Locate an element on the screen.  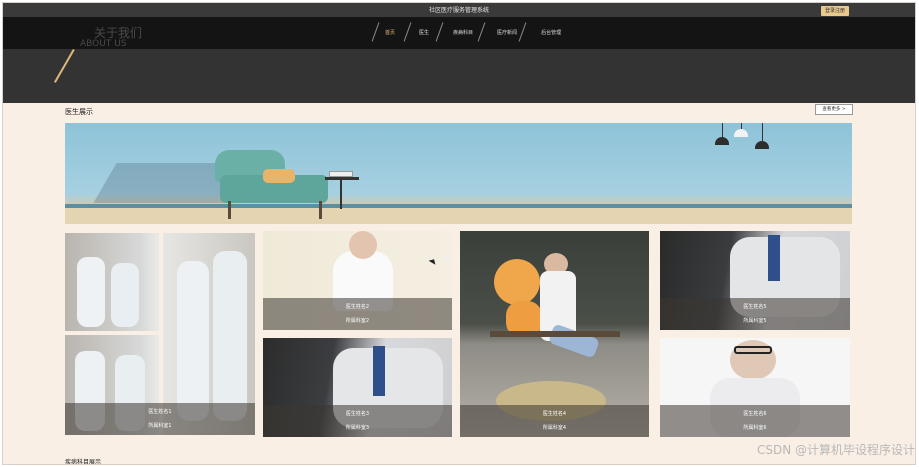
doctor-caption: 医生姓名1 所属科室1 is located at coordinates (160, 419).